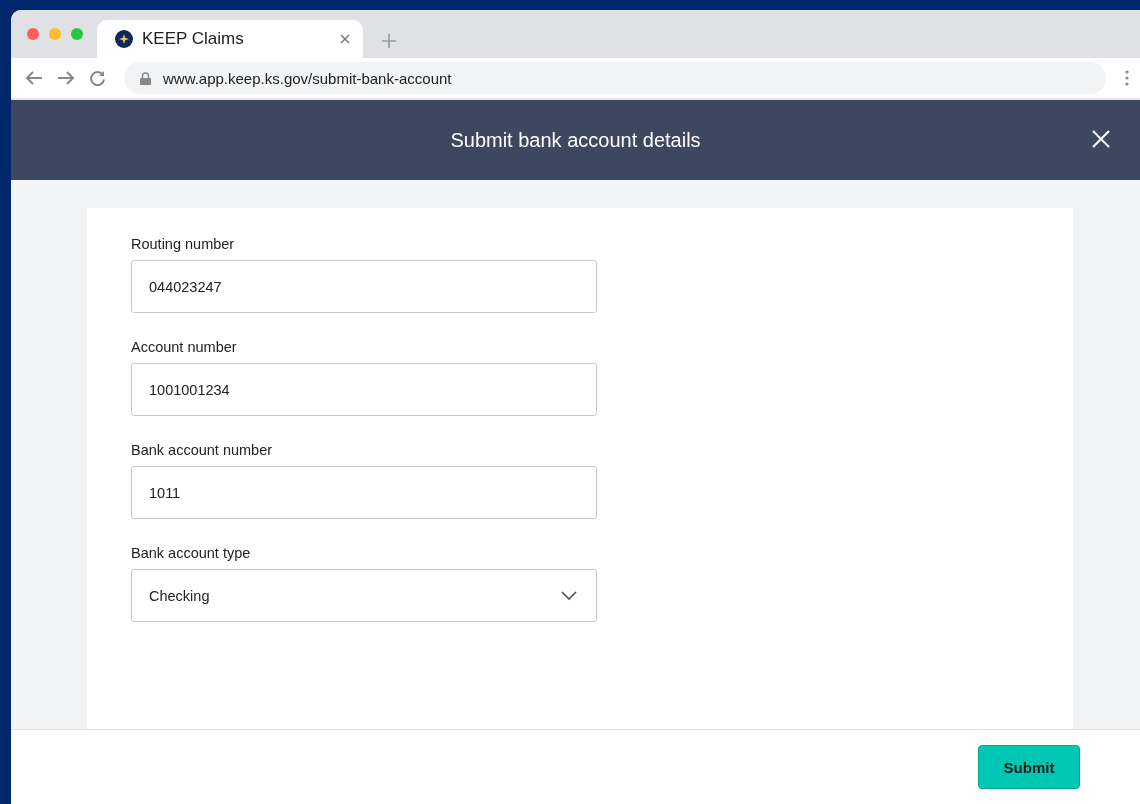  Describe the element at coordinates (97, 78) in the screenshot. I see `reload-icon` at that location.